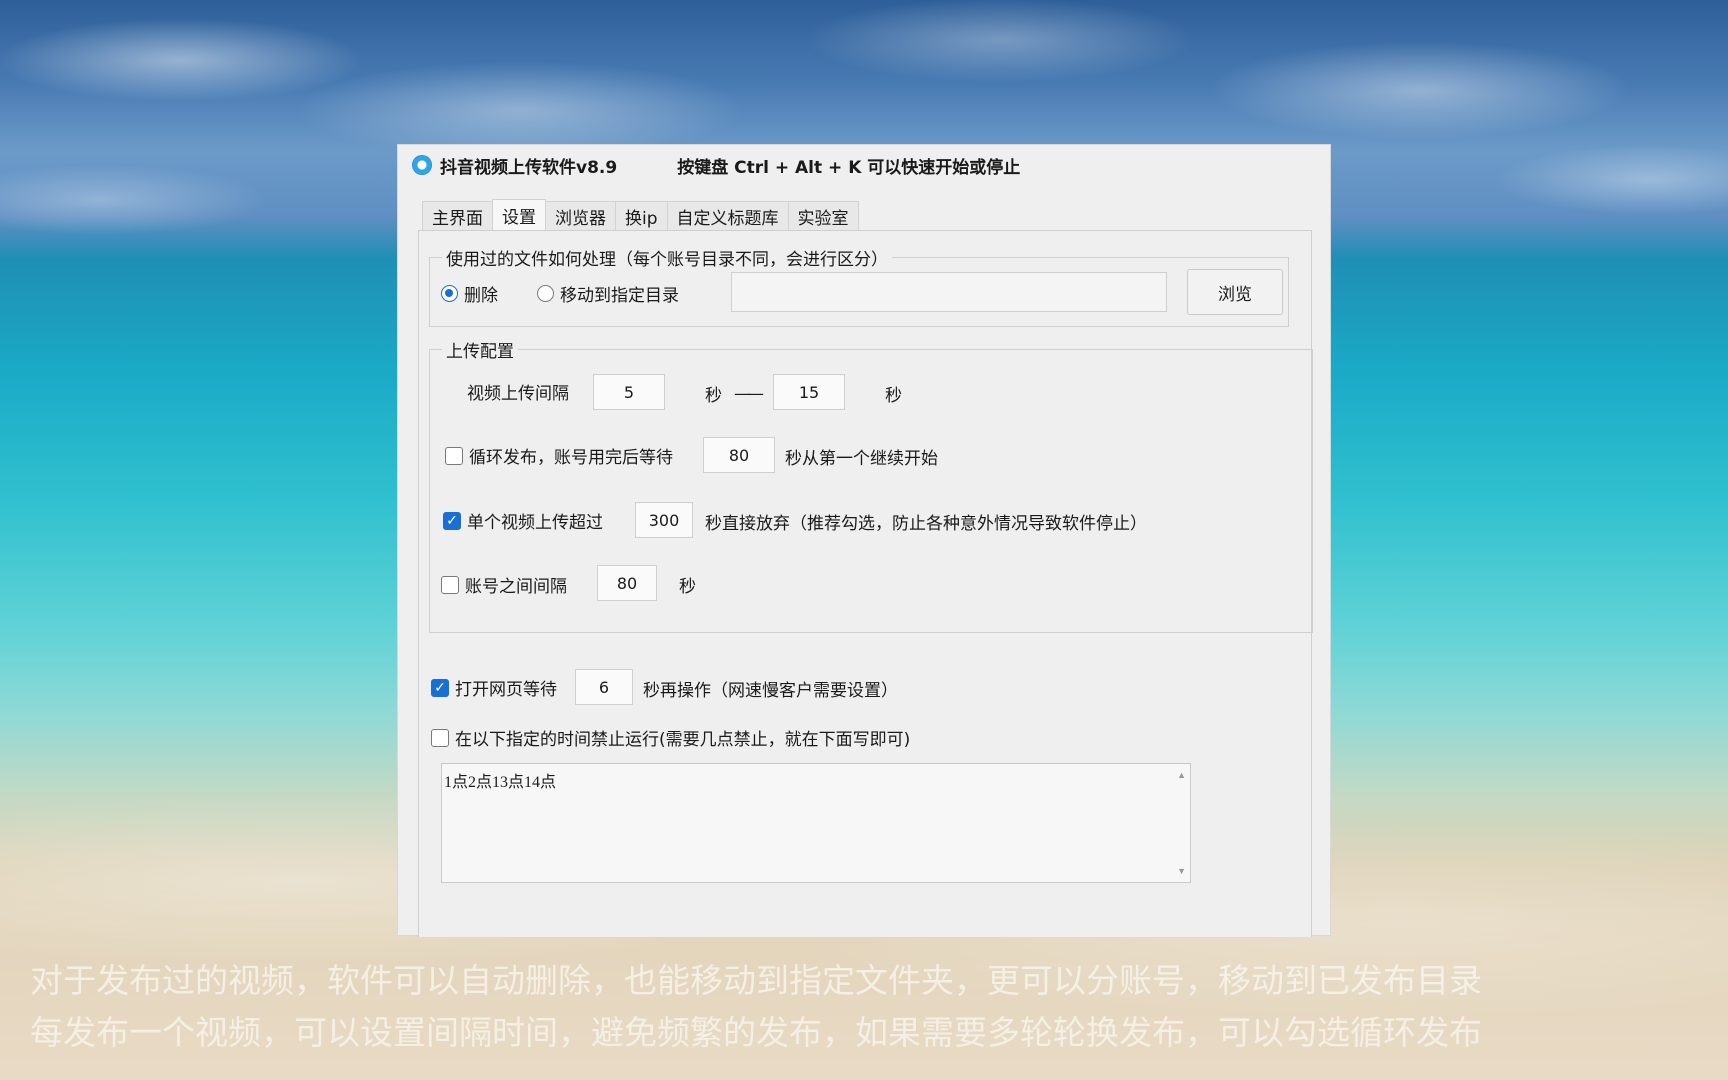  I want to click on loop-option: 循环发布，账号用完后等待, so click(559, 455).